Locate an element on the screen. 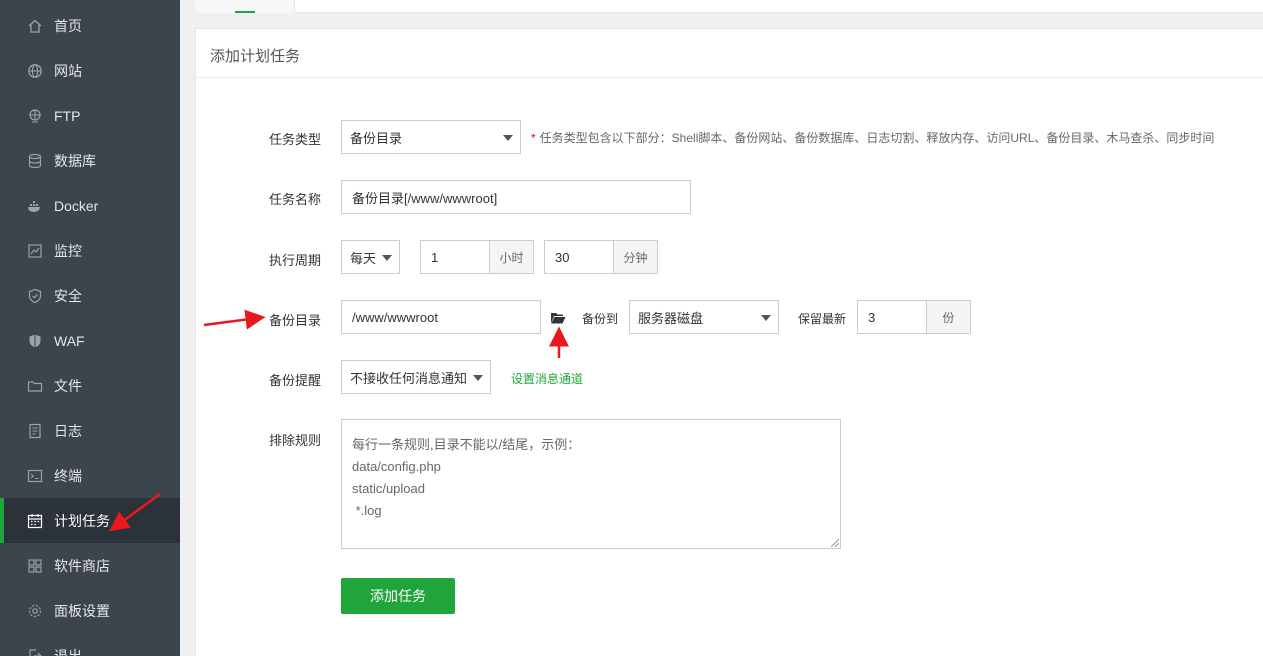  sidebar-item-home: 首页 is located at coordinates (90, 25).